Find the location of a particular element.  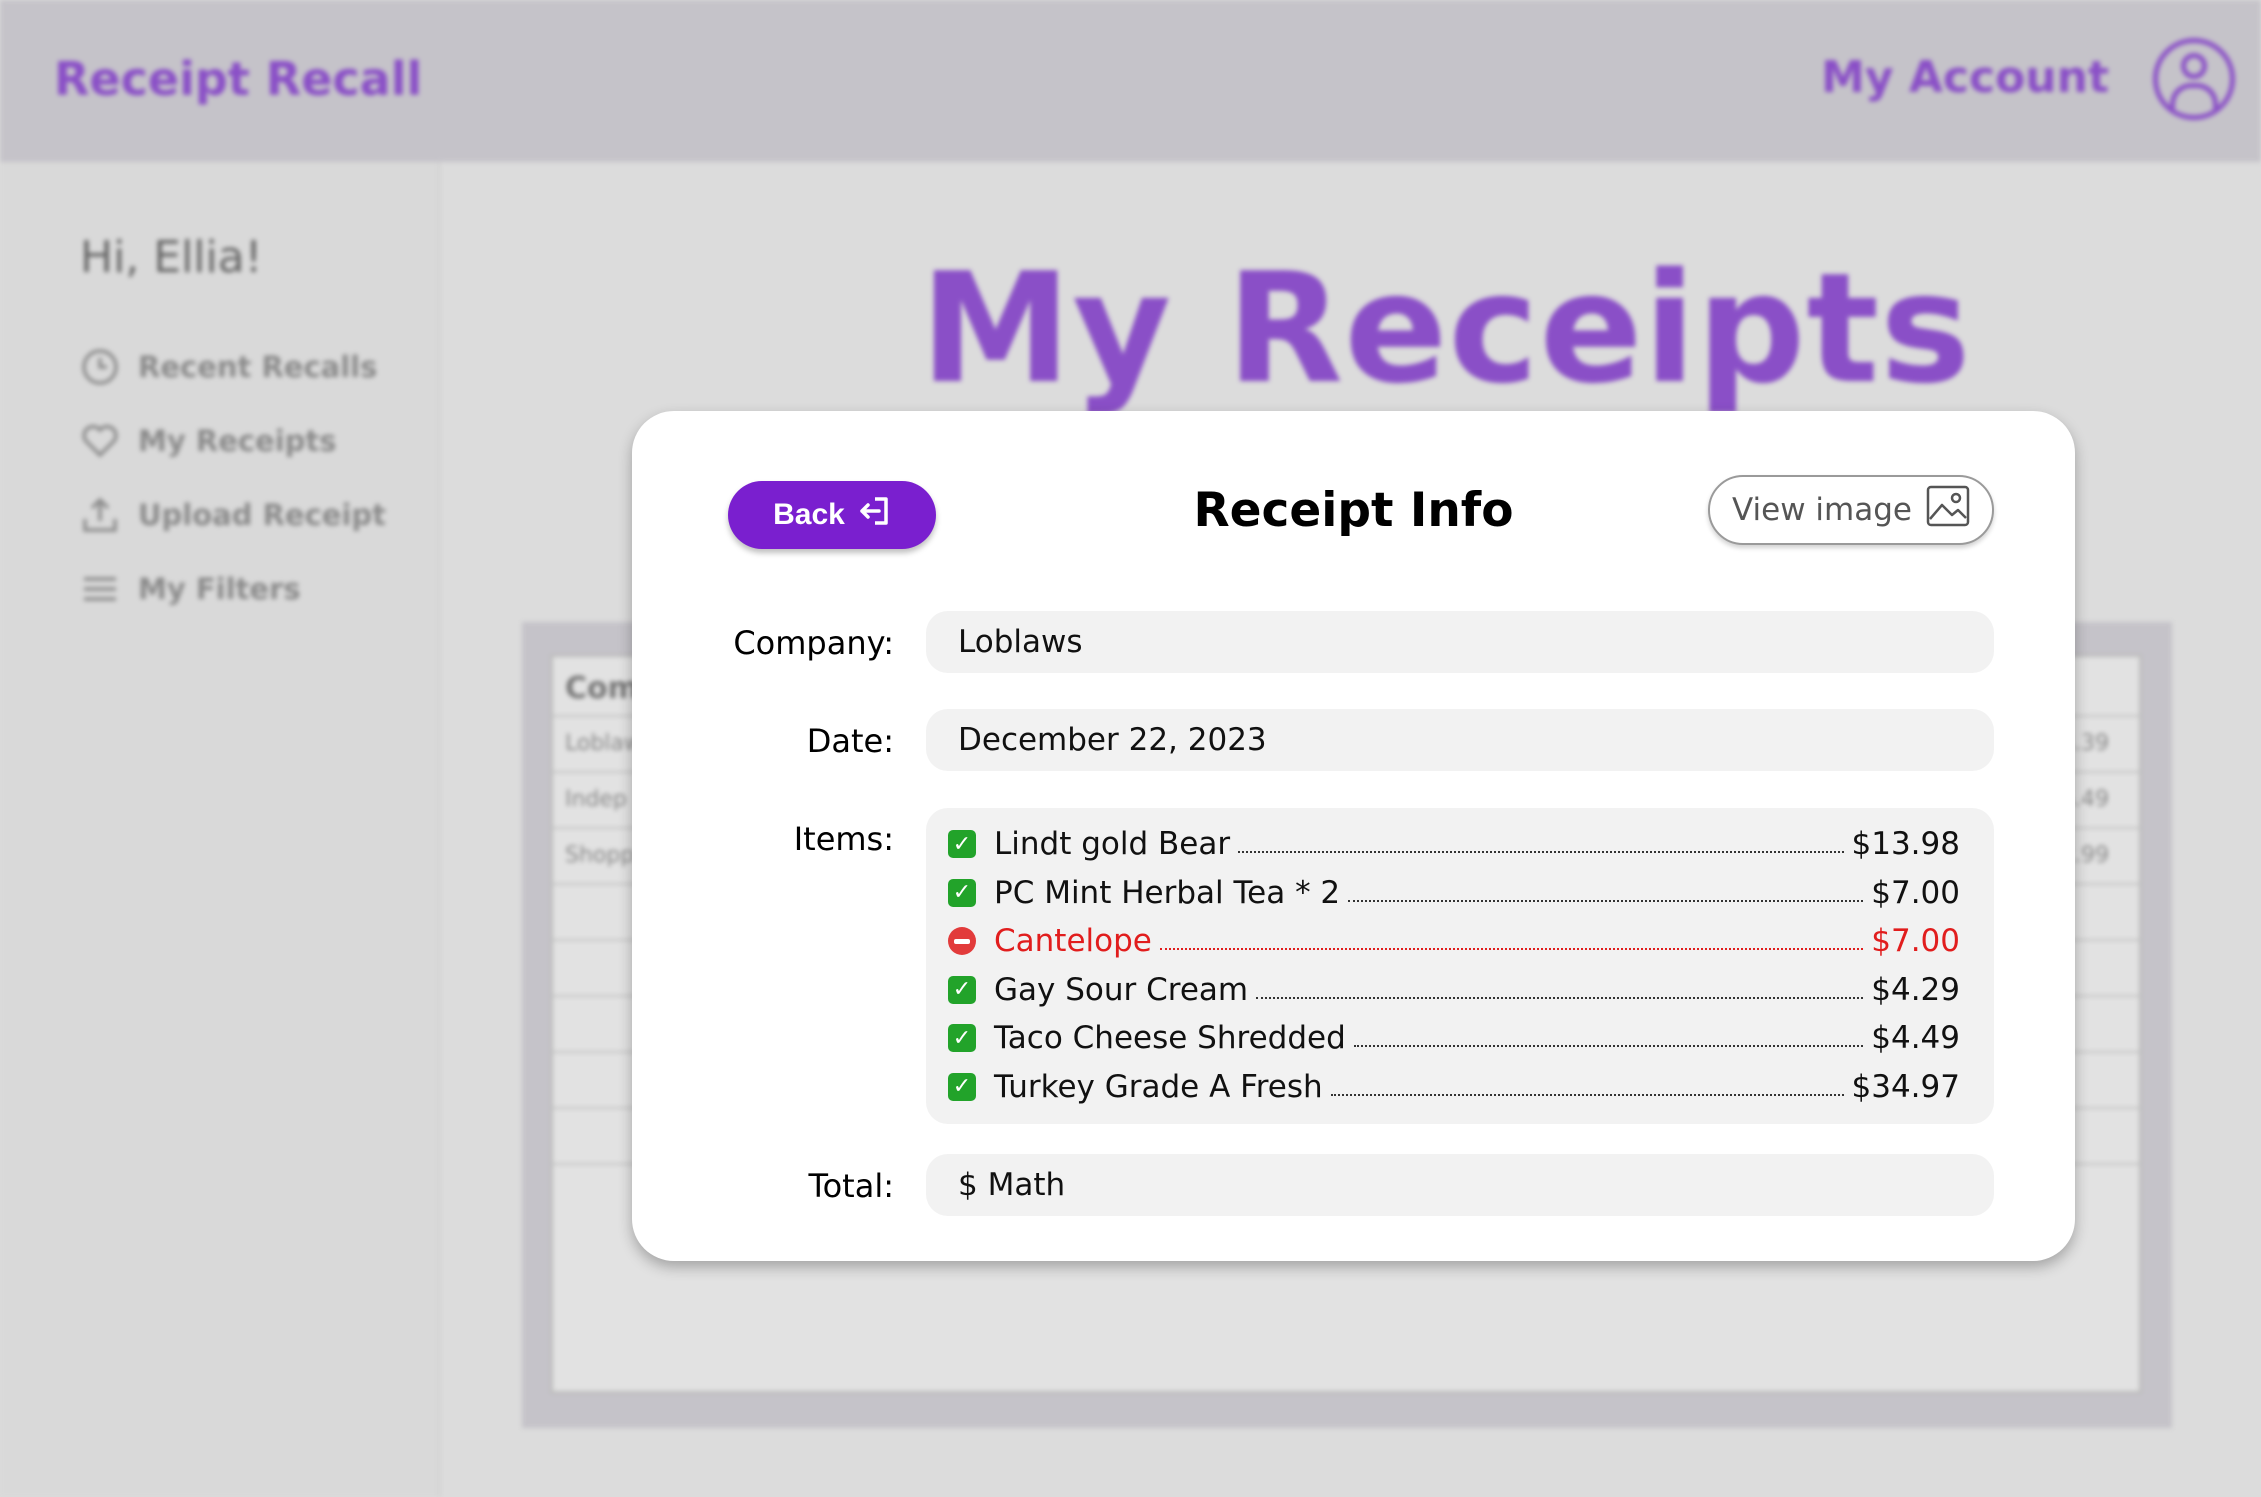

greeting: Hi, Ellia! is located at coordinates (171, 257).